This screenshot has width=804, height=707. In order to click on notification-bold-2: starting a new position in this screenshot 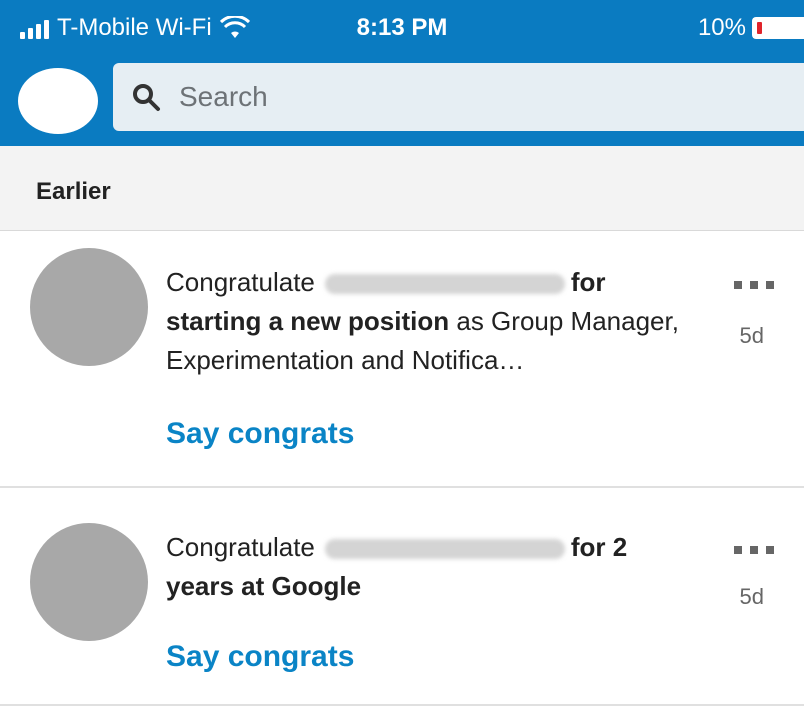, I will do `click(308, 321)`.